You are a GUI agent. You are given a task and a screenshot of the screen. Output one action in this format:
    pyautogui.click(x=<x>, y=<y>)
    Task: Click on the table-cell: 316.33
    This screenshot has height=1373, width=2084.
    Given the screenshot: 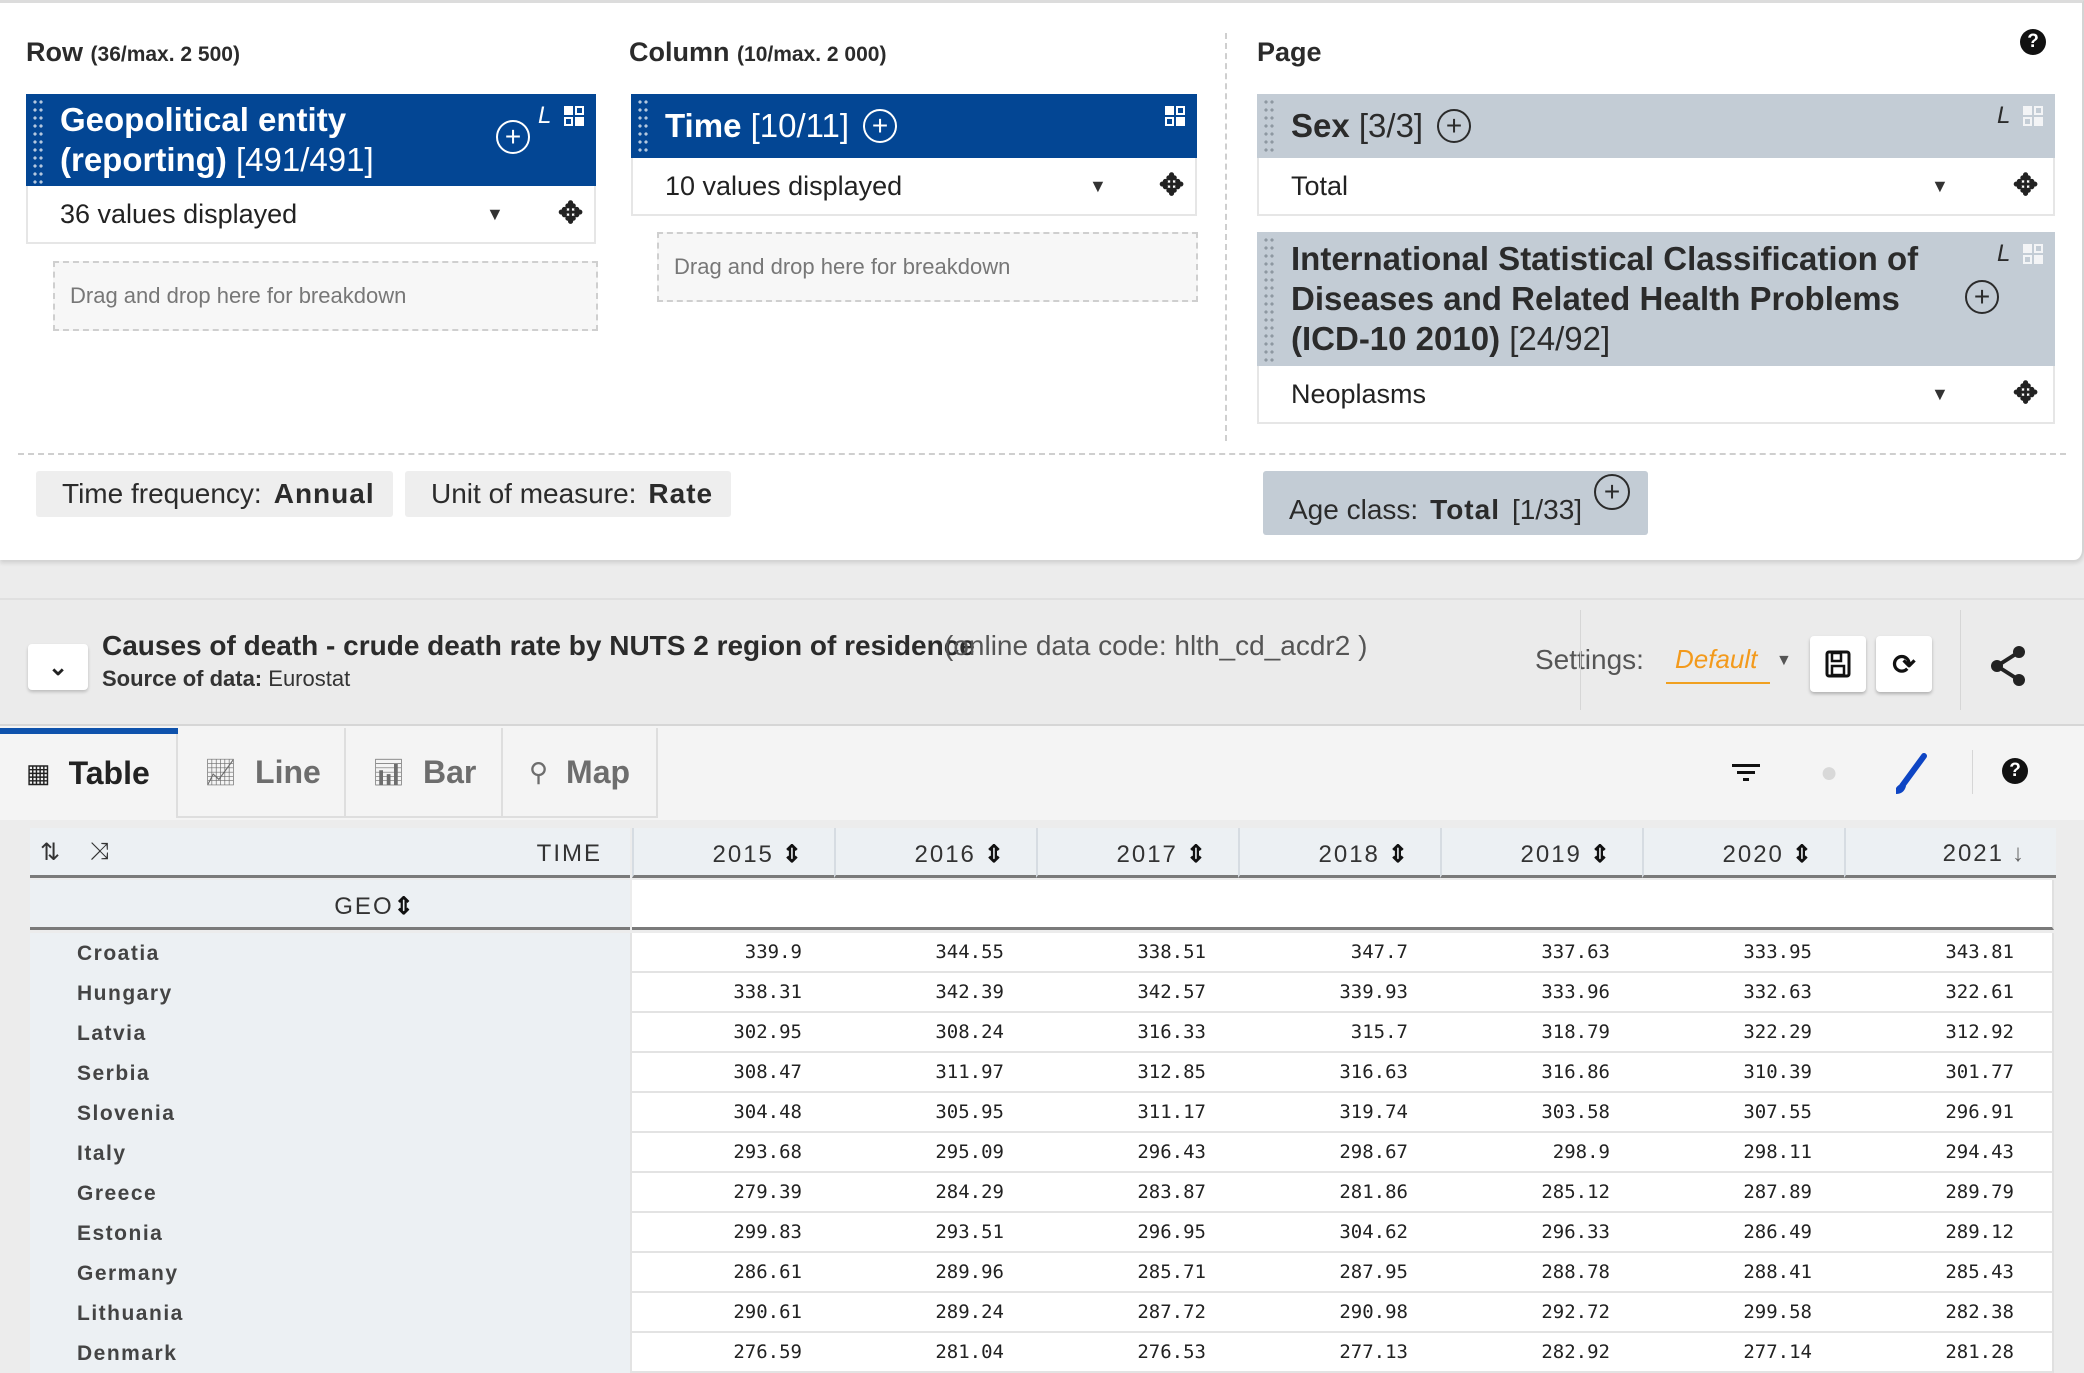 What is the action you would take?
    pyautogui.click(x=1131, y=1032)
    